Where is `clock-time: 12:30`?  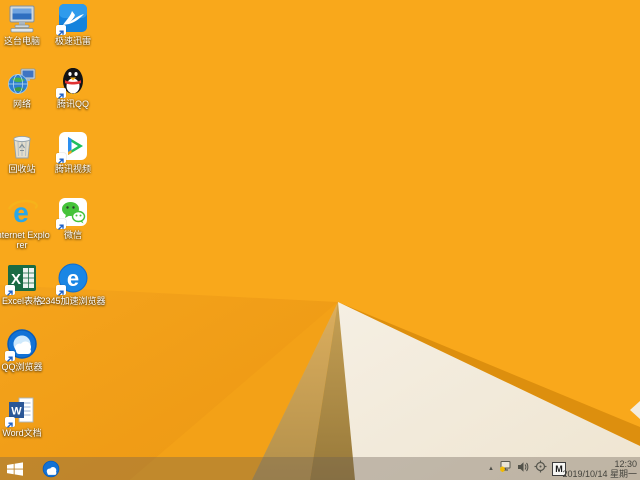 clock-time: 12:30 is located at coordinates (625, 464).